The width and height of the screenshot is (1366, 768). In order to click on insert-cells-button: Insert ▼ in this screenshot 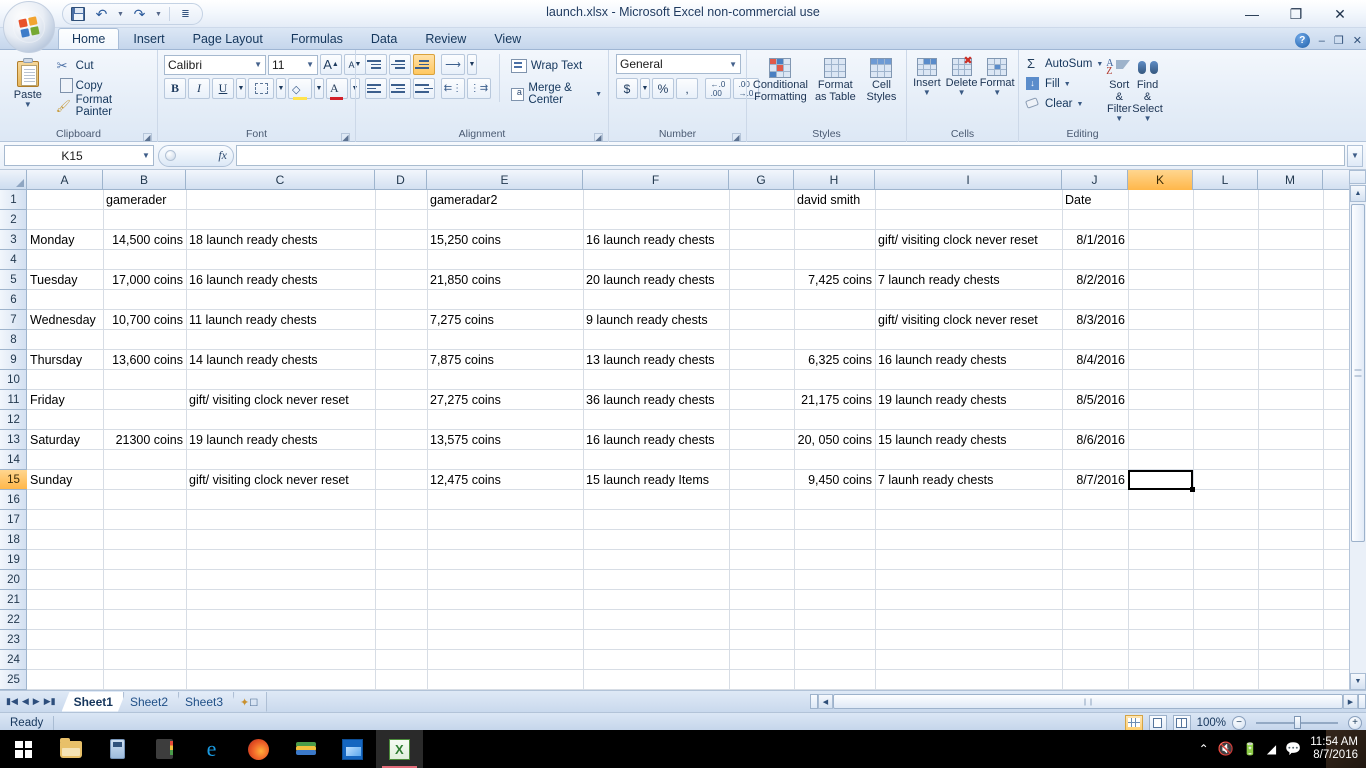, I will do `click(927, 76)`.